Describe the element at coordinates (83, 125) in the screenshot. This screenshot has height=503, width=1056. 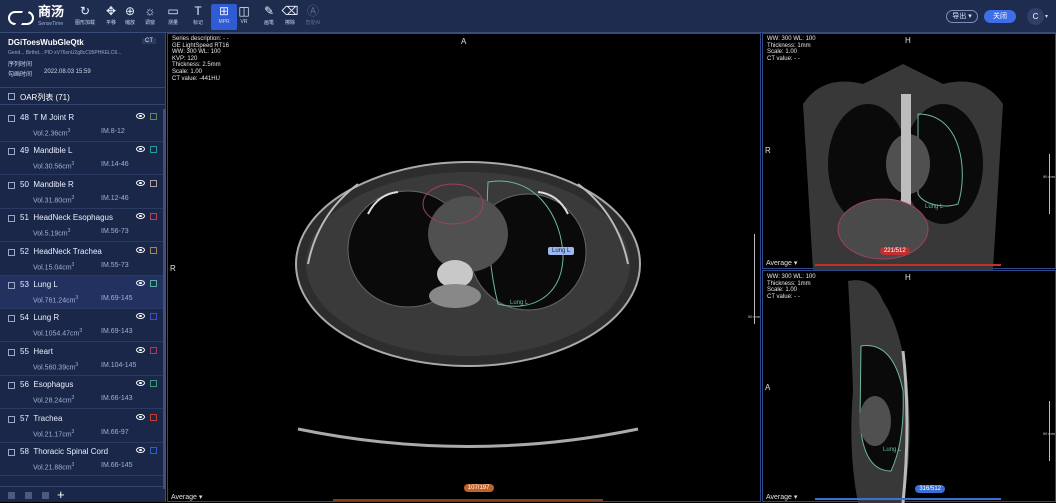
I see `oar-list-item: 48 T M Joint R Vol.2.36cm3 IM.8-12` at that location.